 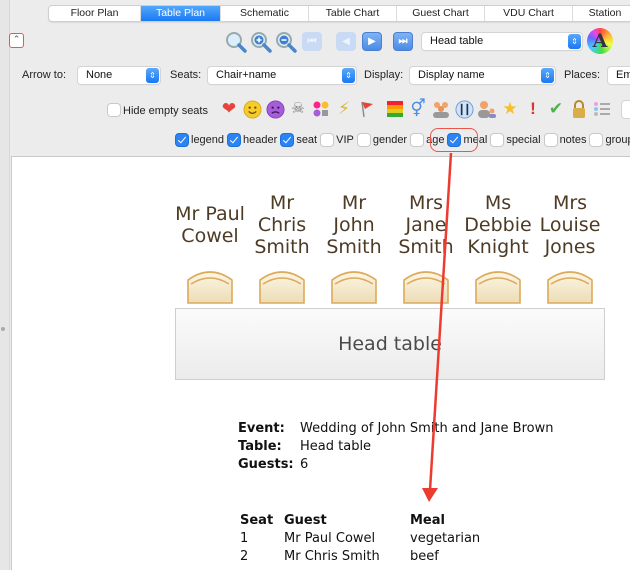 What do you see at coordinates (265, 13) in the screenshot?
I see `tab-schematic: Schematic` at bounding box center [265, 13].